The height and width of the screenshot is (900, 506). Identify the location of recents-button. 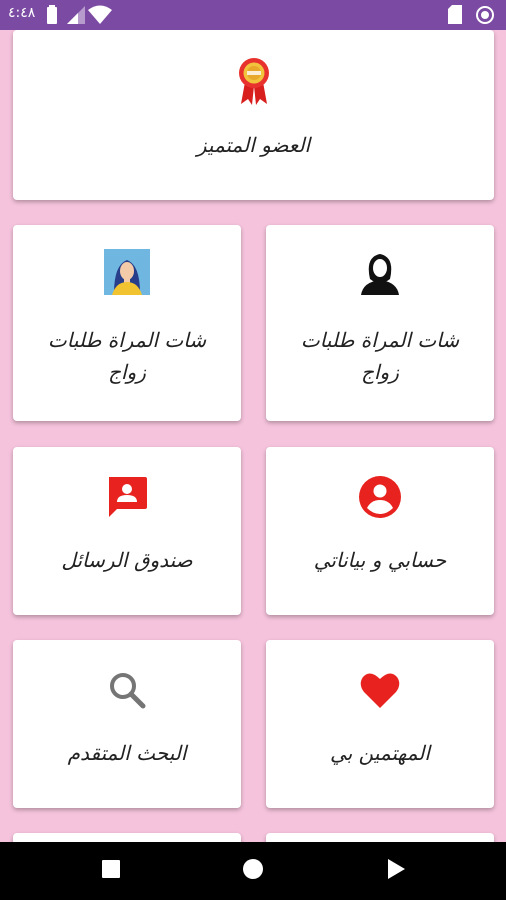
(111, 871).